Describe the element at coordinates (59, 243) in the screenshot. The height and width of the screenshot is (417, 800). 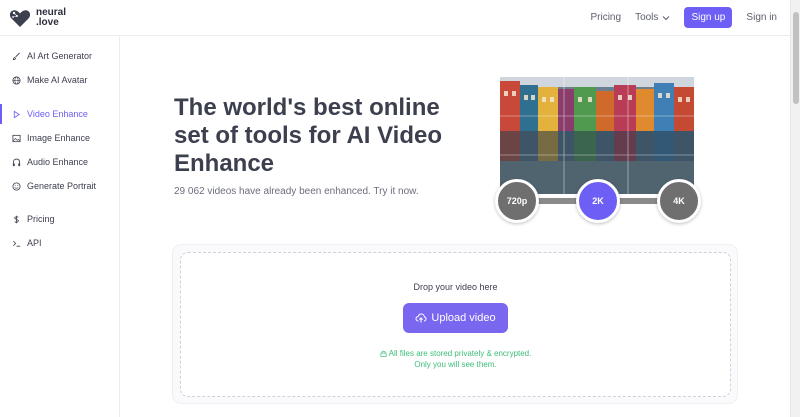
I see `sidebar-item-api: API` at that location.